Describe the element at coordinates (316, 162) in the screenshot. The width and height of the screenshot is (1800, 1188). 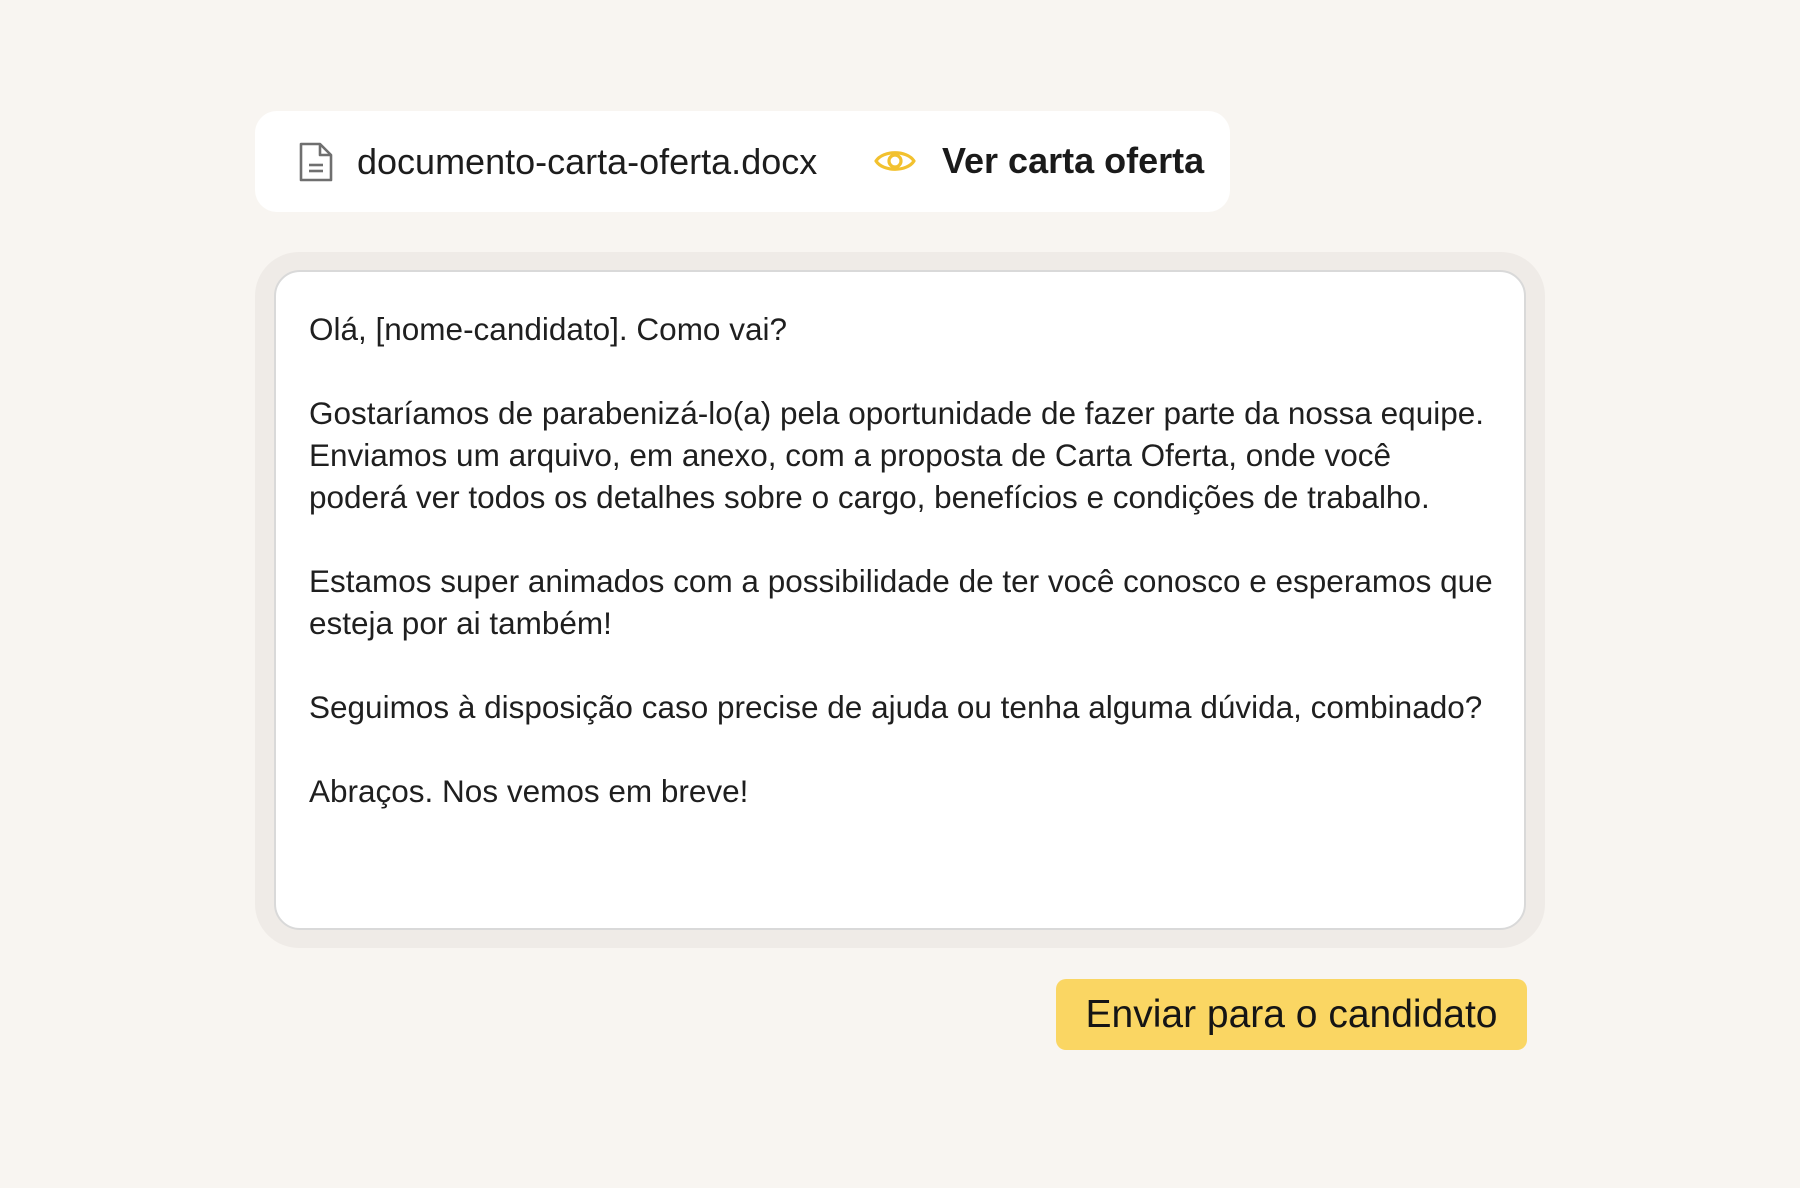
I see `document-icon` at that location.